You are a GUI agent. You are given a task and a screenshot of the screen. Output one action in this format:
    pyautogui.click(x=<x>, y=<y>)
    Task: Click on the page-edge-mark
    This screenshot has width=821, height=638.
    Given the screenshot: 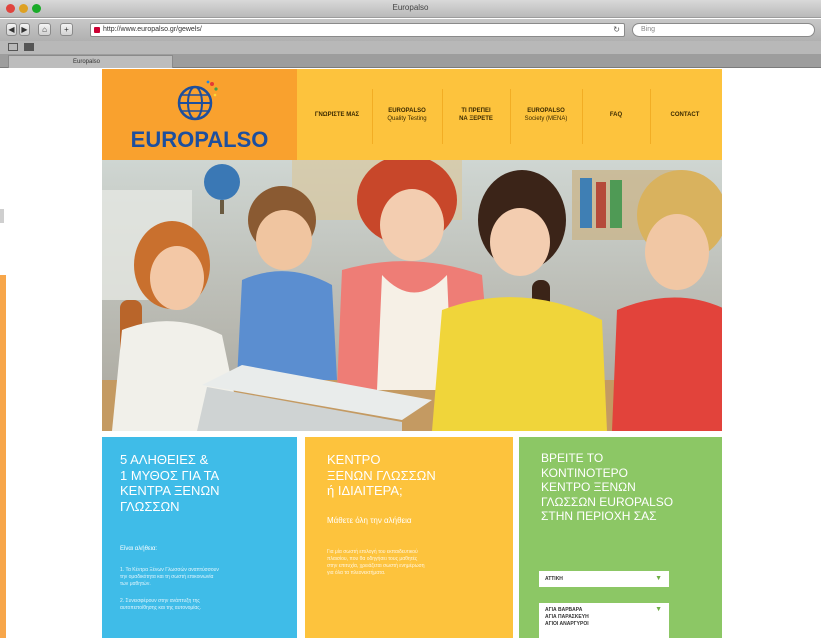 What is the action you would take?
    pyautogui.click(x=2, y=216)
    